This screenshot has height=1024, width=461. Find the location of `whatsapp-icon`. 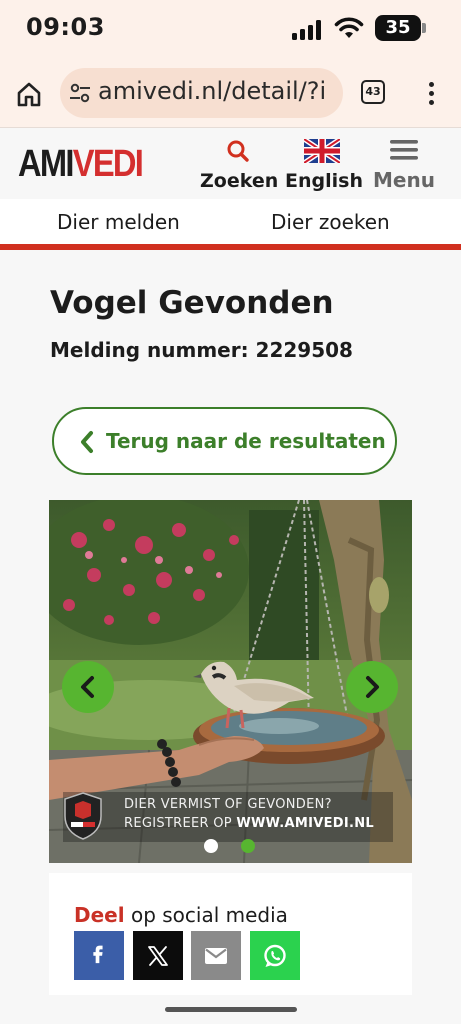

whatsapp-icon is located at coordinates (275, 955).